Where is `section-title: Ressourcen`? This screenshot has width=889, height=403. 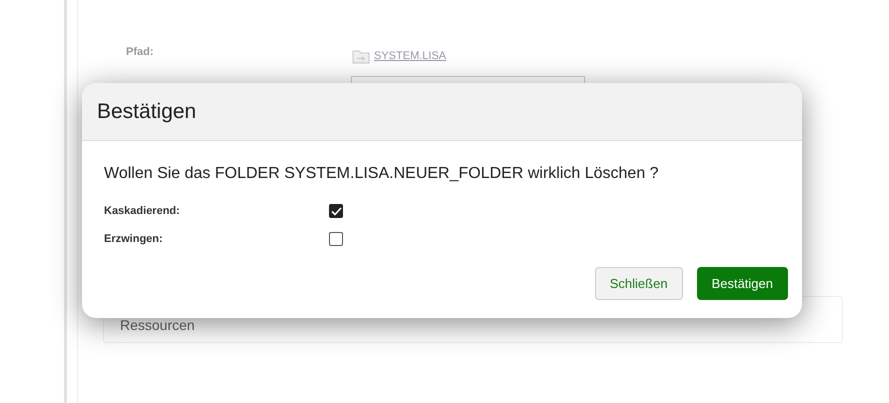 section-title: Ressourcen is located at coordinates (157, 325).